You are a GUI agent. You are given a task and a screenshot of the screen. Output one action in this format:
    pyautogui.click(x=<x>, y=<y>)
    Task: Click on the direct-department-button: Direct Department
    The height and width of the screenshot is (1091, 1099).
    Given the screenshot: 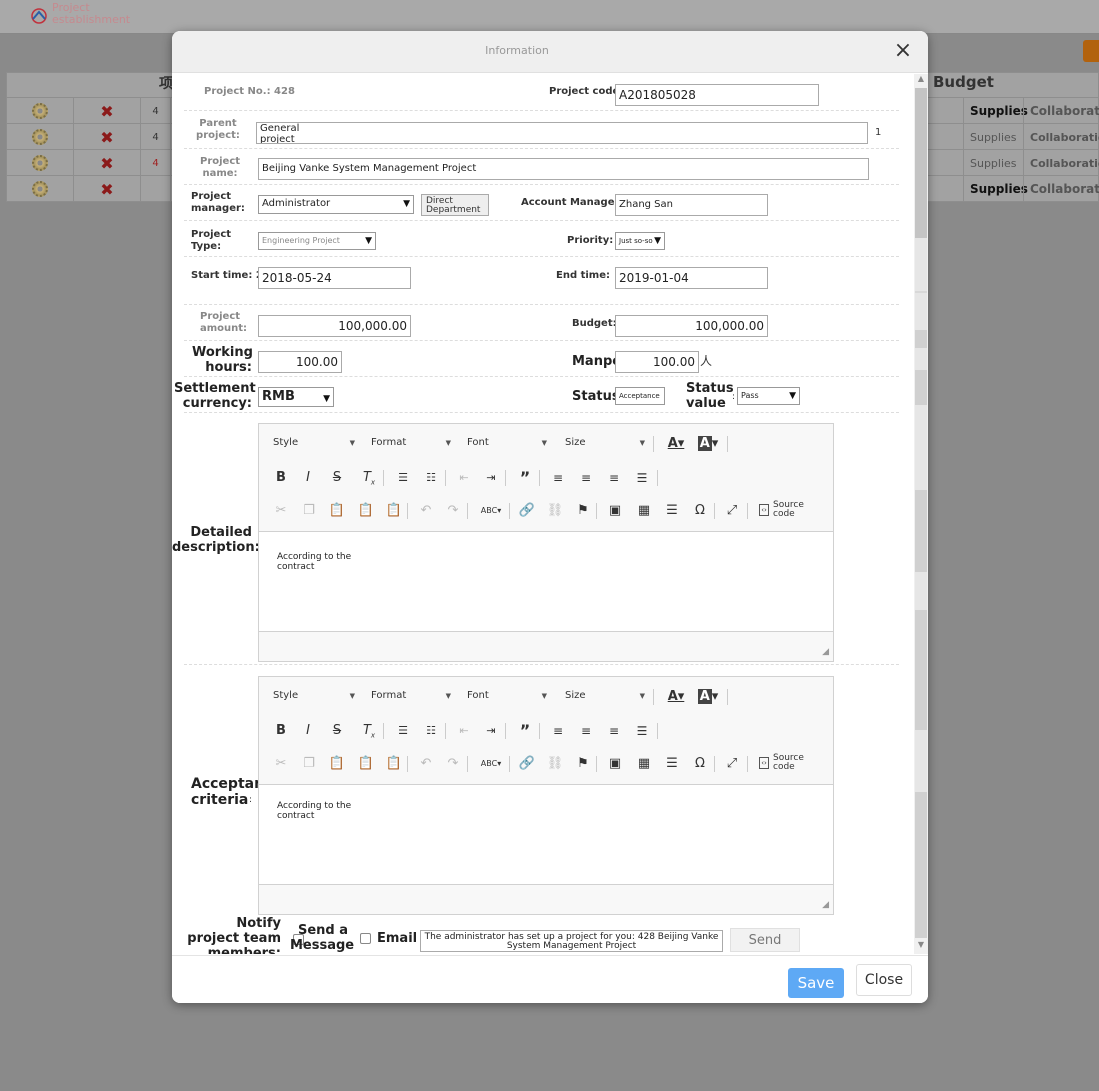 What is the action you would take?
    pyautogui.click(x=455, y=205)
    